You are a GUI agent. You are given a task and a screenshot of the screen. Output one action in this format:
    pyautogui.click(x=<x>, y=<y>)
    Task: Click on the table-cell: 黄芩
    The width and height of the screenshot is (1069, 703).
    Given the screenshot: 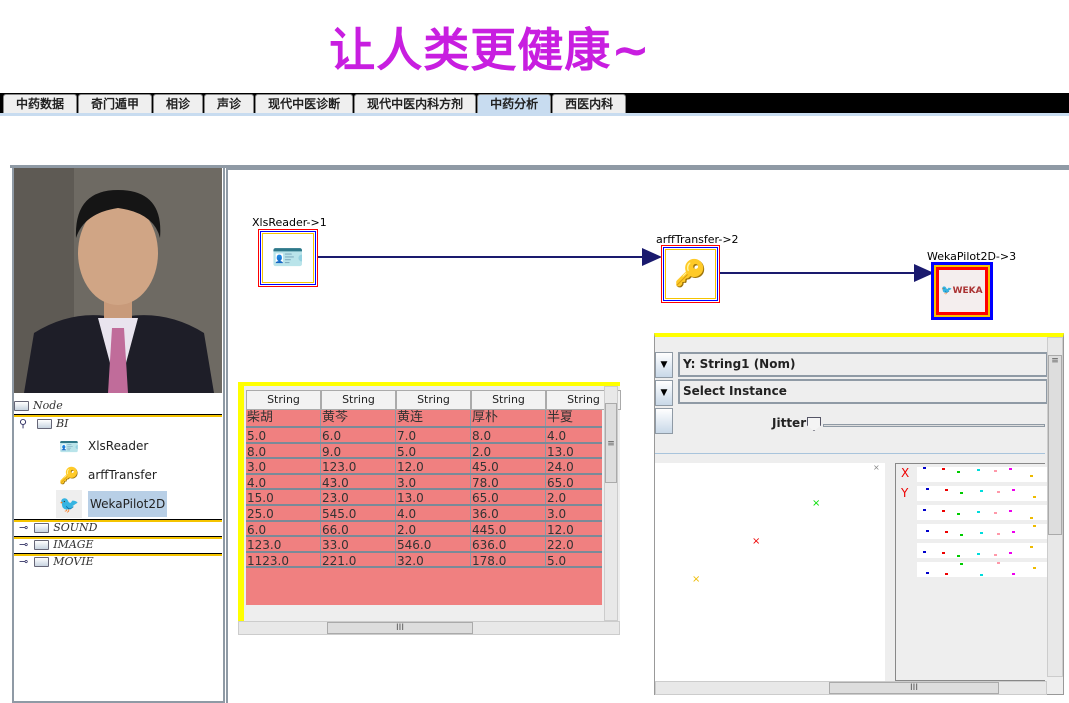 What is the action you would take?
    pyautogui.click(x=358, y=418)
    